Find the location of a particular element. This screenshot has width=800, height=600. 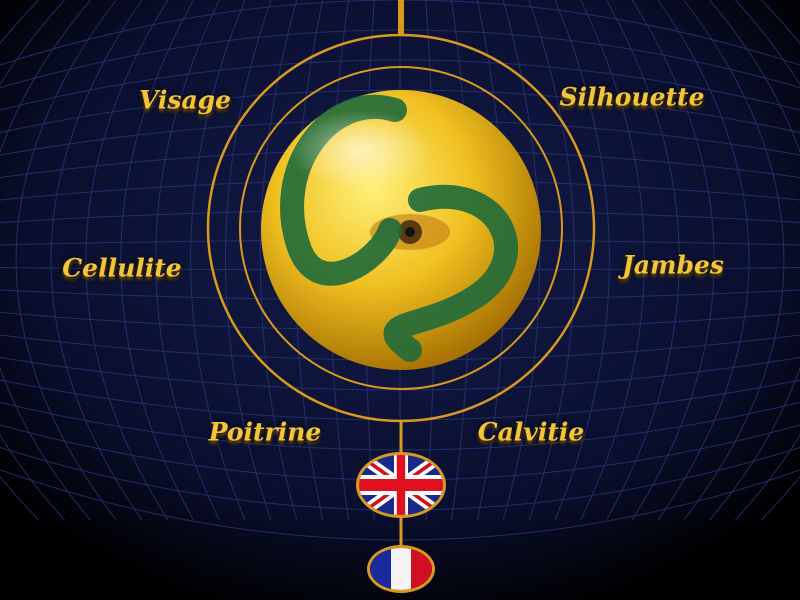

france-flag-icon is located at coordinates (401, 569).